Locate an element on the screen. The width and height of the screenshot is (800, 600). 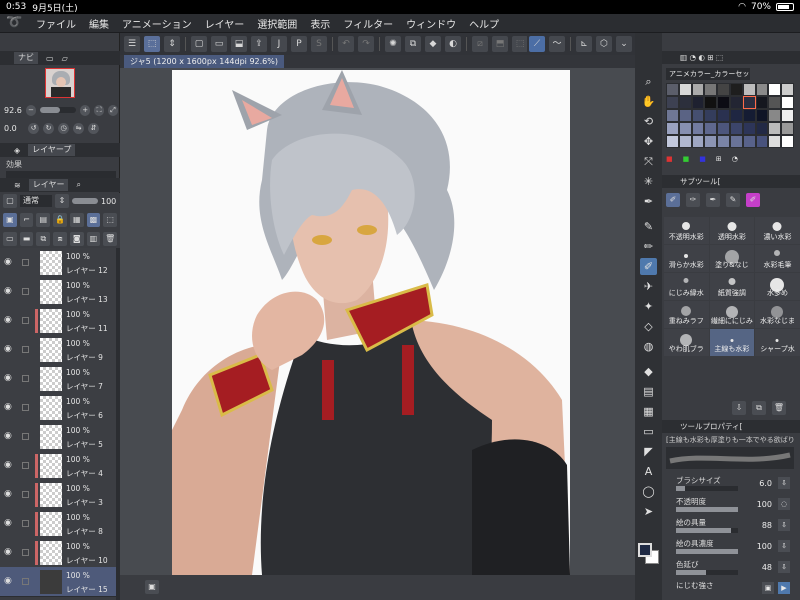
opacity-toggle: ◌ is located at coordinates (784, 504).